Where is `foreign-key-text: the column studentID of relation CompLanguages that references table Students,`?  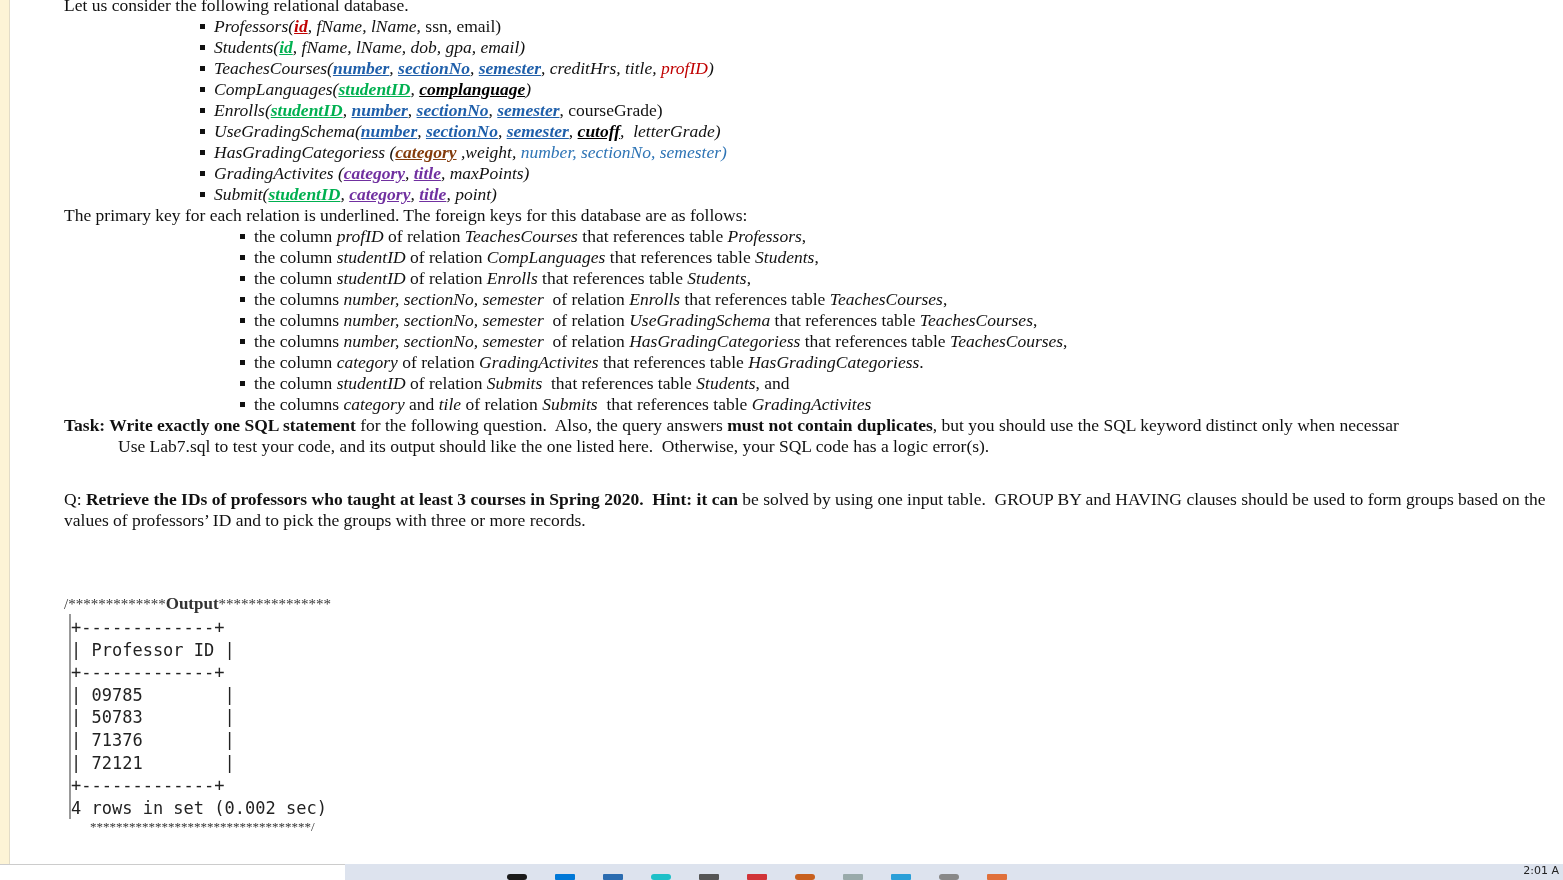
foreign-key-text: the column studentID of relation CompLanguages that references table Students, is located at coordinates (536, 257).